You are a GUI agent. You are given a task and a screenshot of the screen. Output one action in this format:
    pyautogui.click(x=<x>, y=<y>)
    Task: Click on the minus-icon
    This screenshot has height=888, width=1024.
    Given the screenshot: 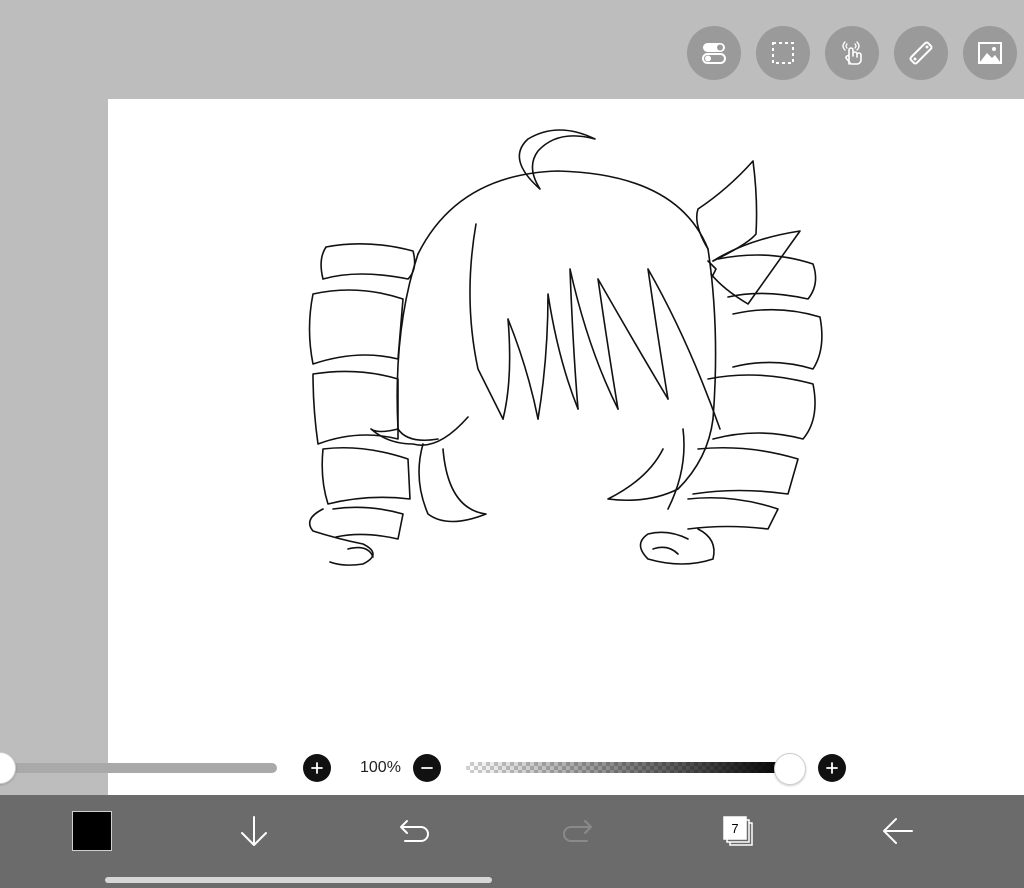 What is the action you would take?
    pyautogui.click(x=427, y=768)
    